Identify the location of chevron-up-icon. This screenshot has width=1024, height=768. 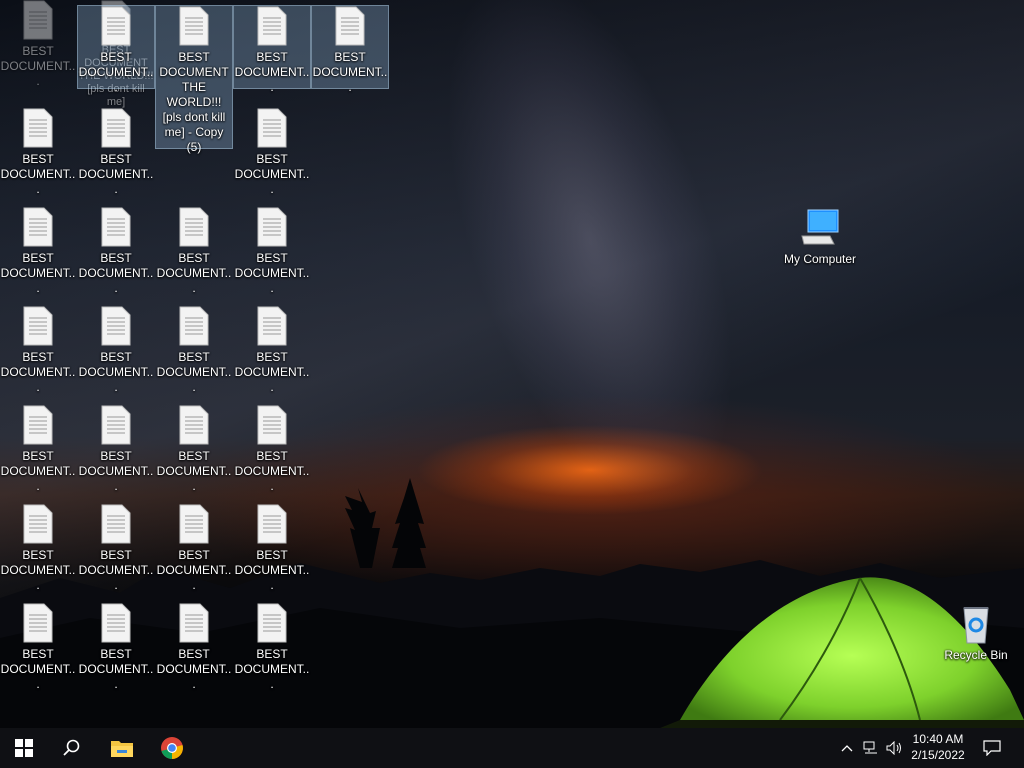
(847, 748).